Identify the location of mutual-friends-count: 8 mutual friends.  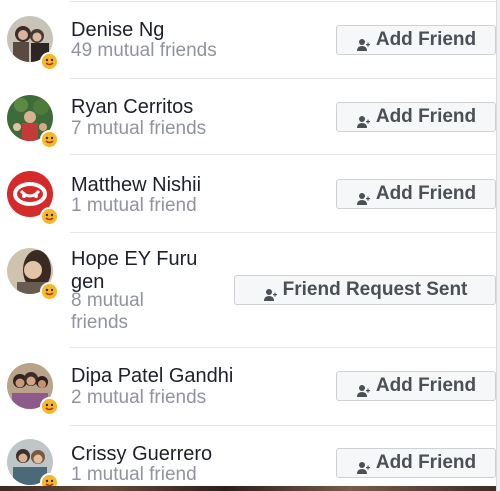
(107, 312).